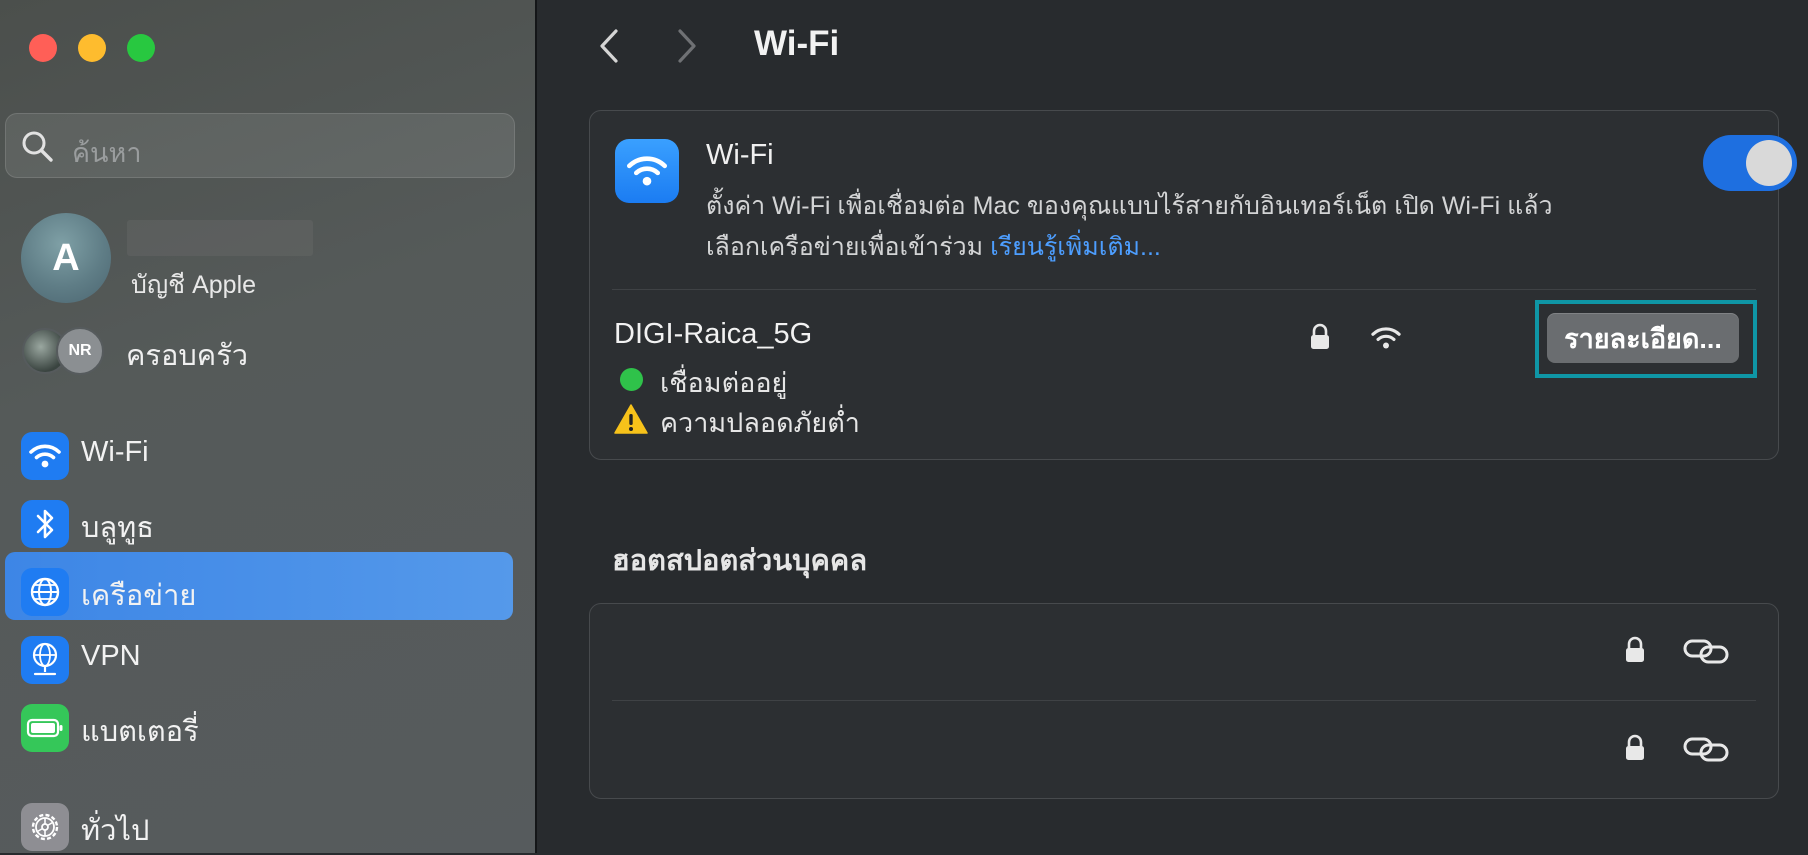 The width and height of the screenshot is (1808, 855). Describe the element at coordinates (111, 656) in the screenshot. I see `sidebar-item-label: VPN` at that location.